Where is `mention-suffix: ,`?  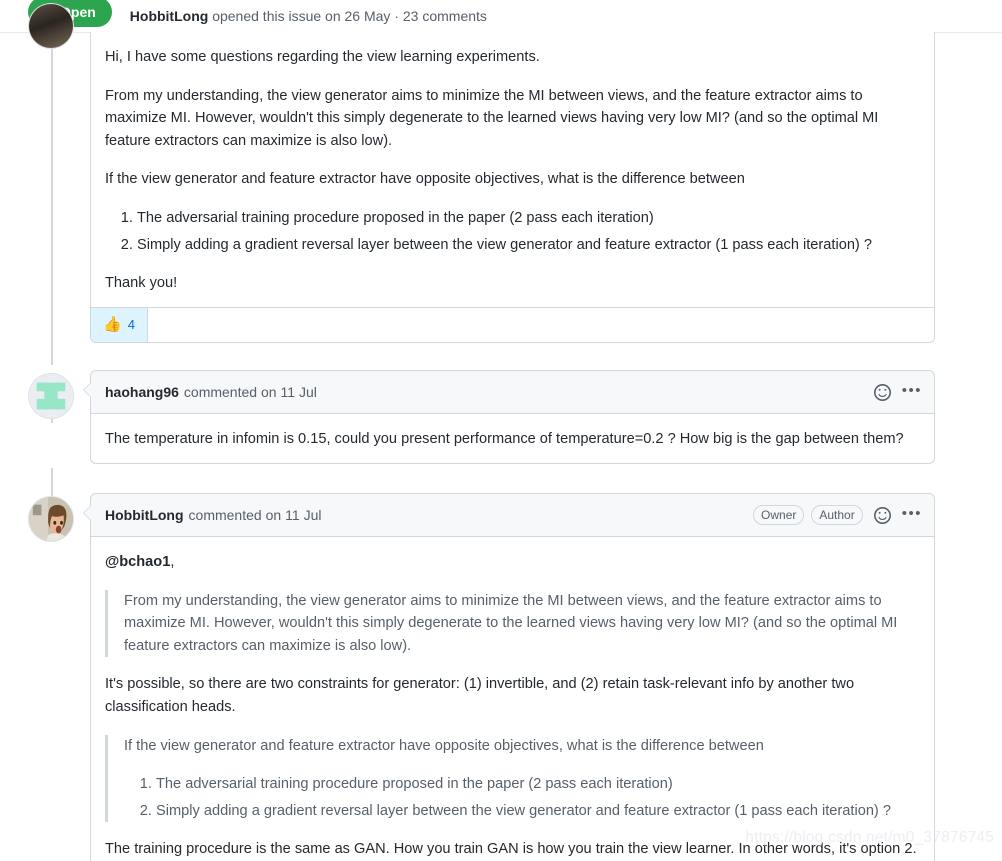
mention-suffix: , is located at coordinates (172, 562).